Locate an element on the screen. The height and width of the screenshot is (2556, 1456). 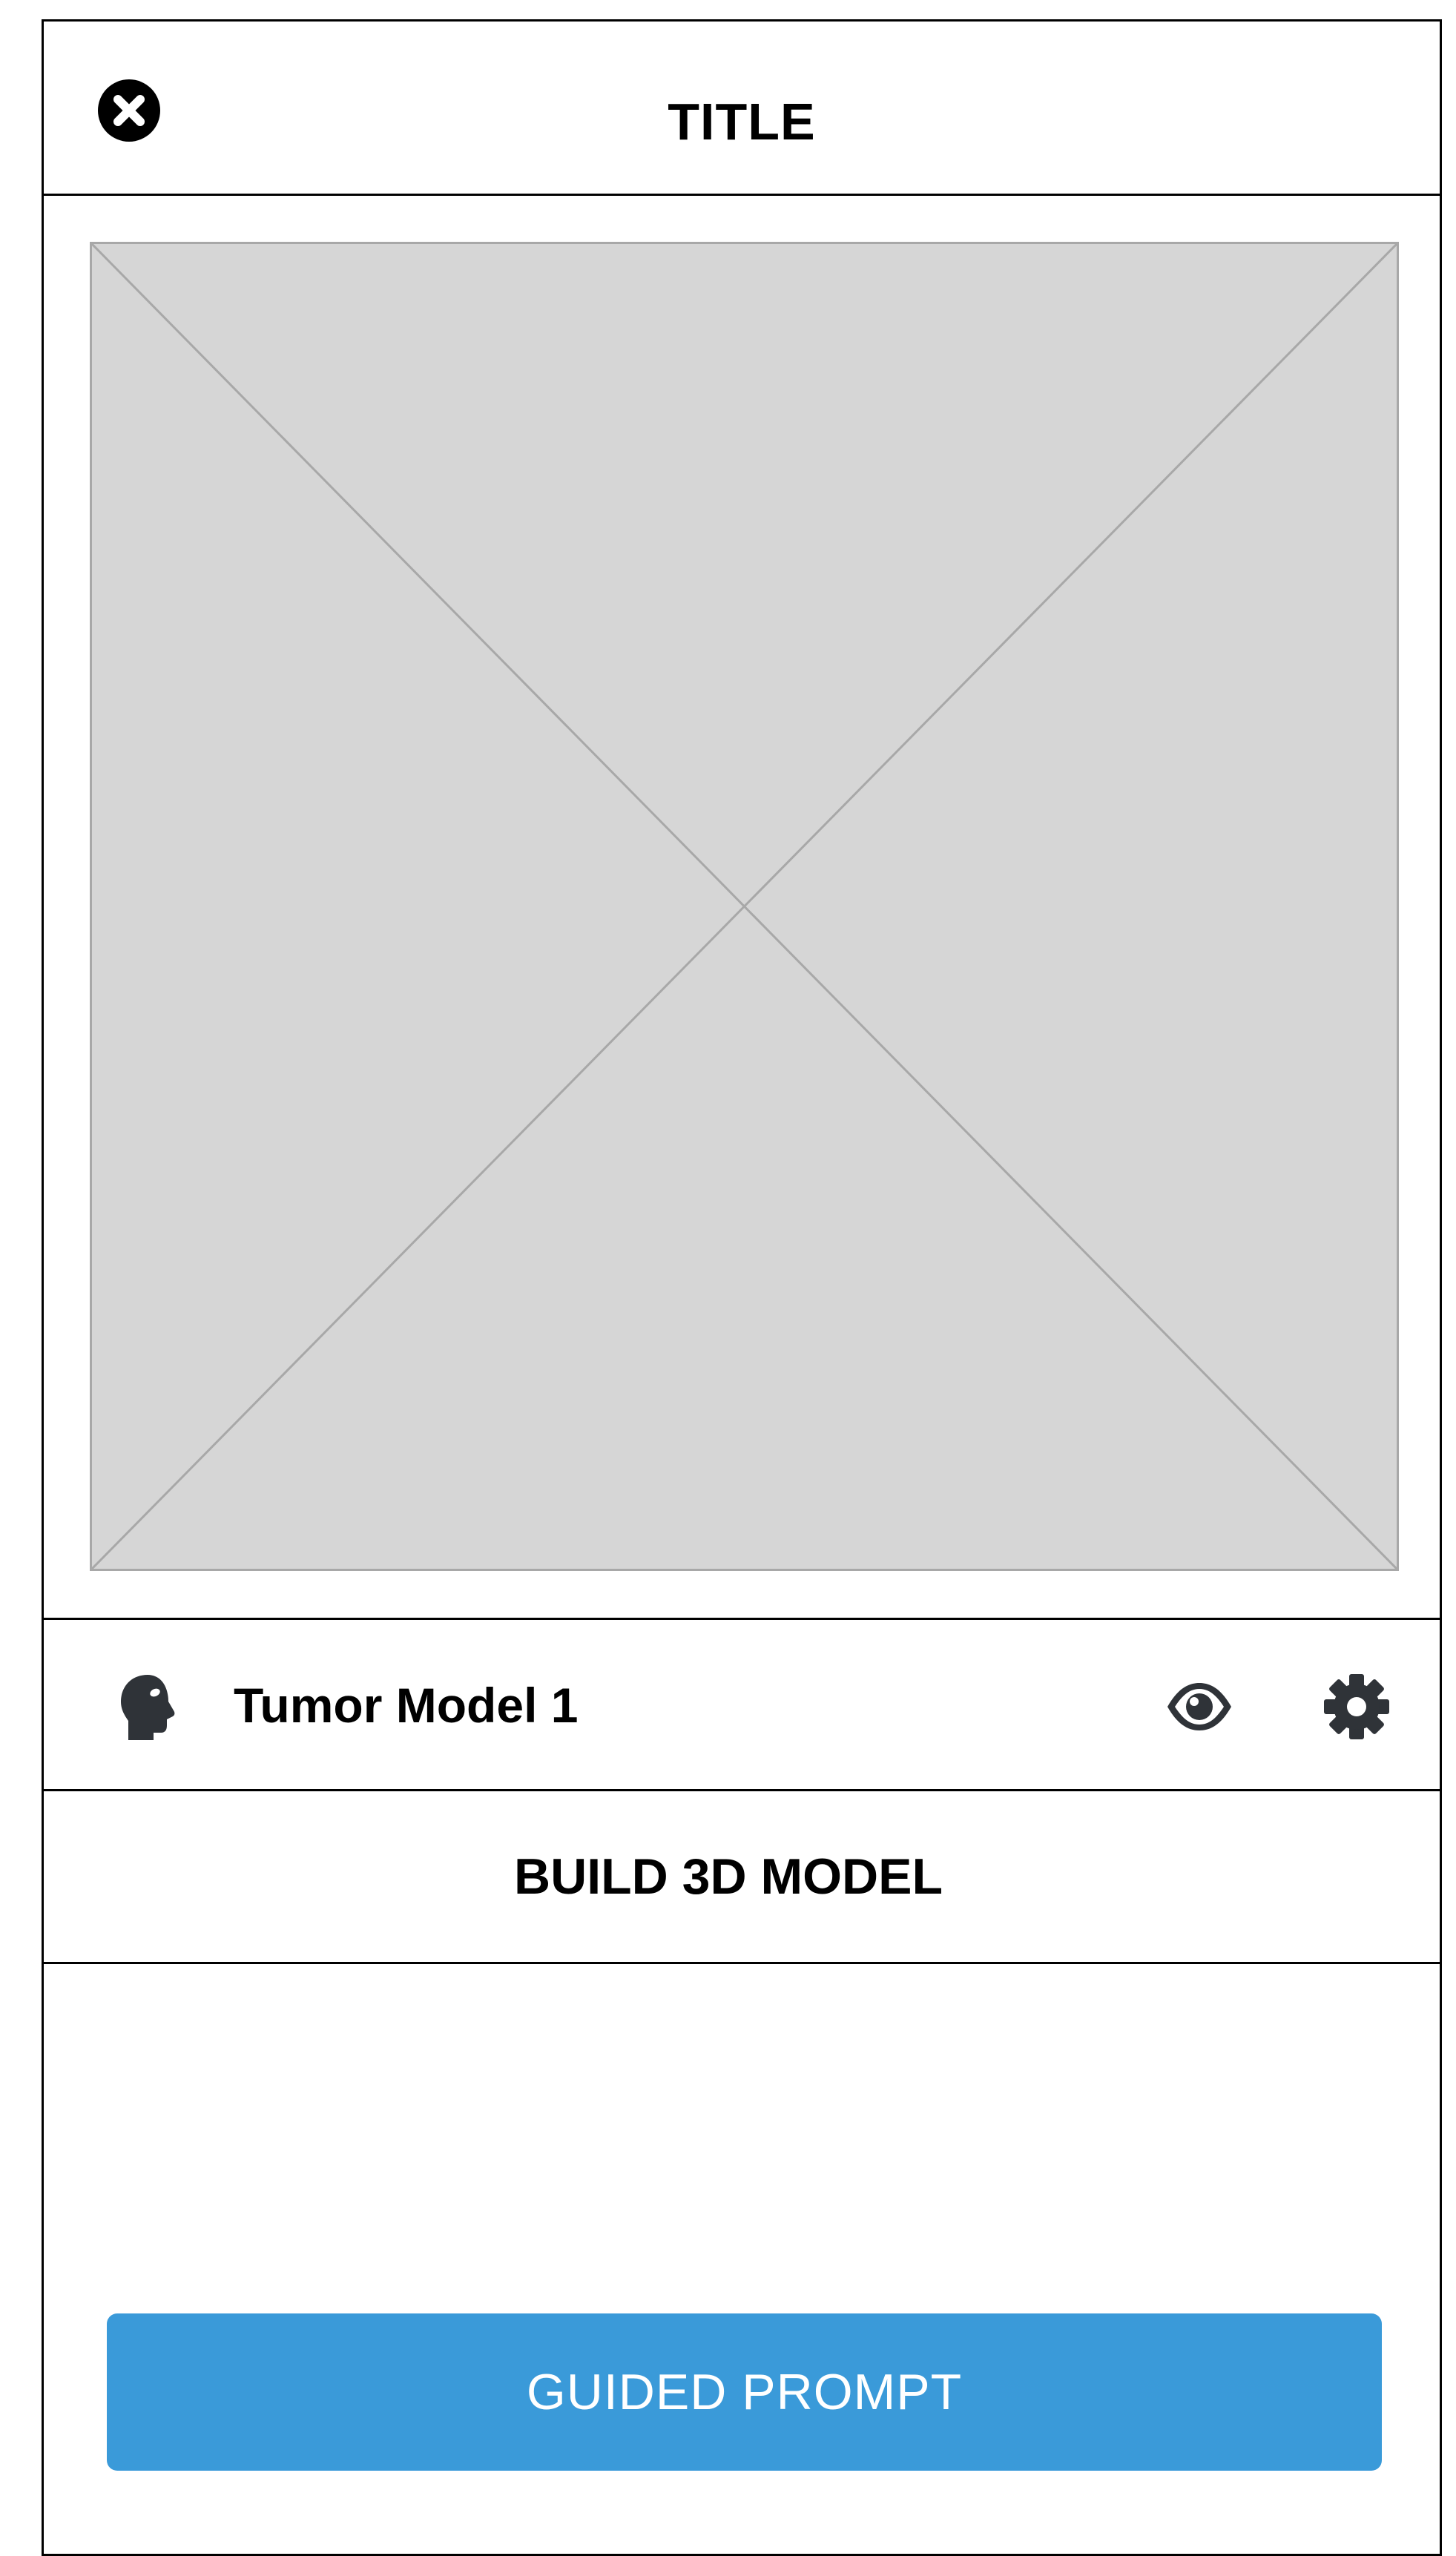
model-name: Tumor Model 1 is located at coordinates (407, 1705).